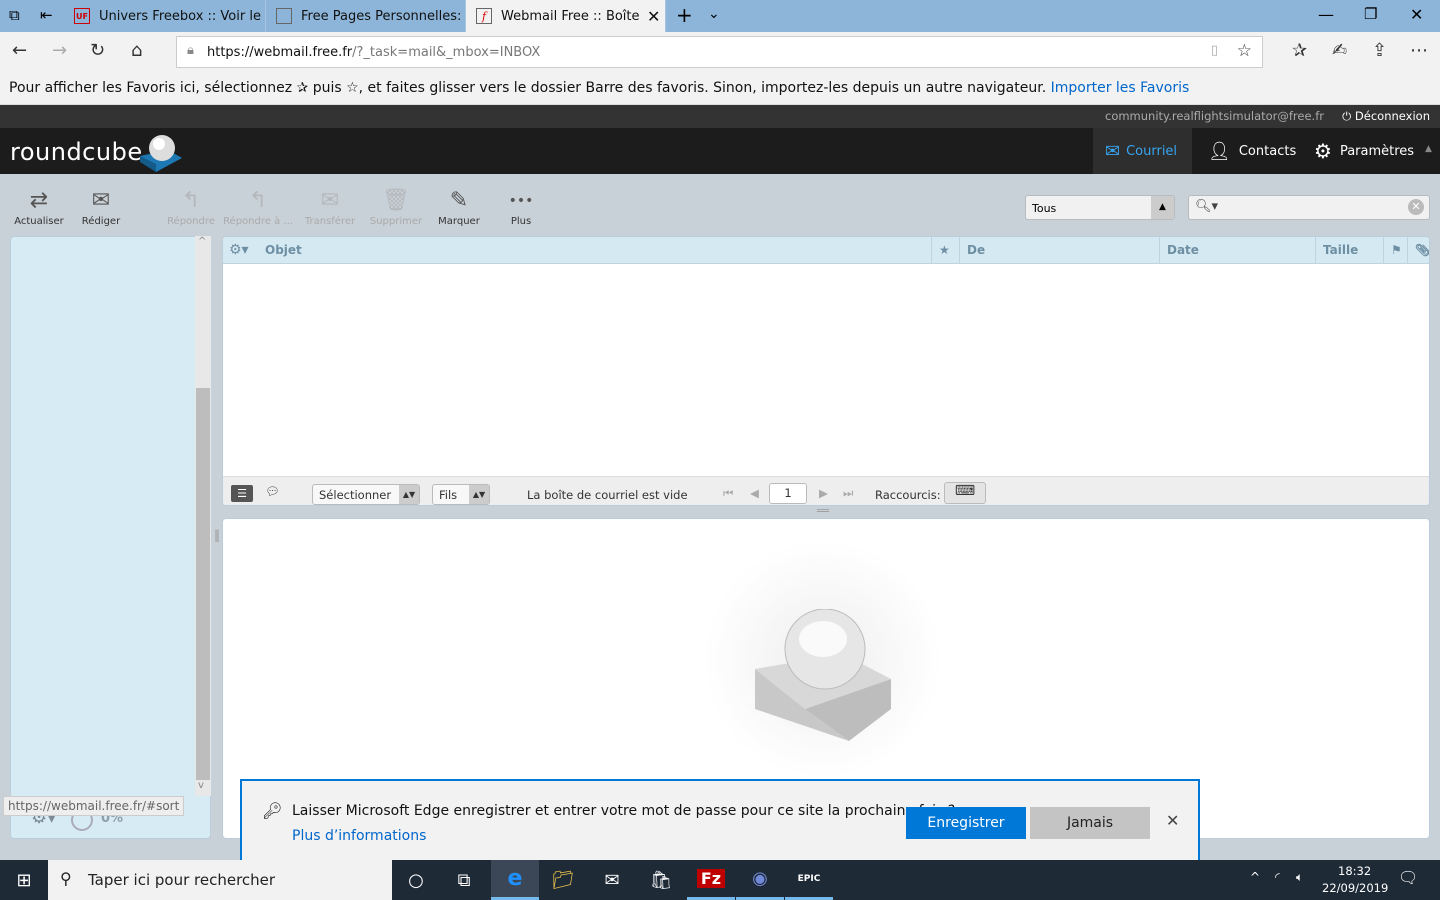 Image resolution: width=1440 pixels, height=900 pixels. I want to click on clock-date: 22/09/2019, so click(1355, 888).